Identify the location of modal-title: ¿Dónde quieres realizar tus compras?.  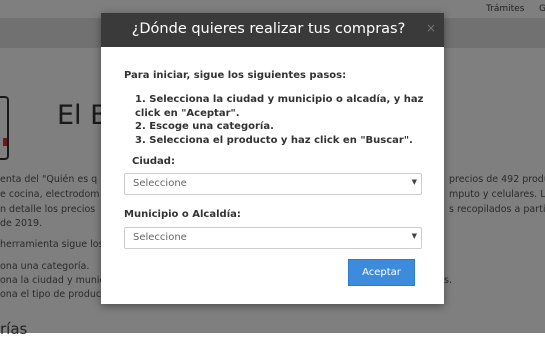
(268, 29).